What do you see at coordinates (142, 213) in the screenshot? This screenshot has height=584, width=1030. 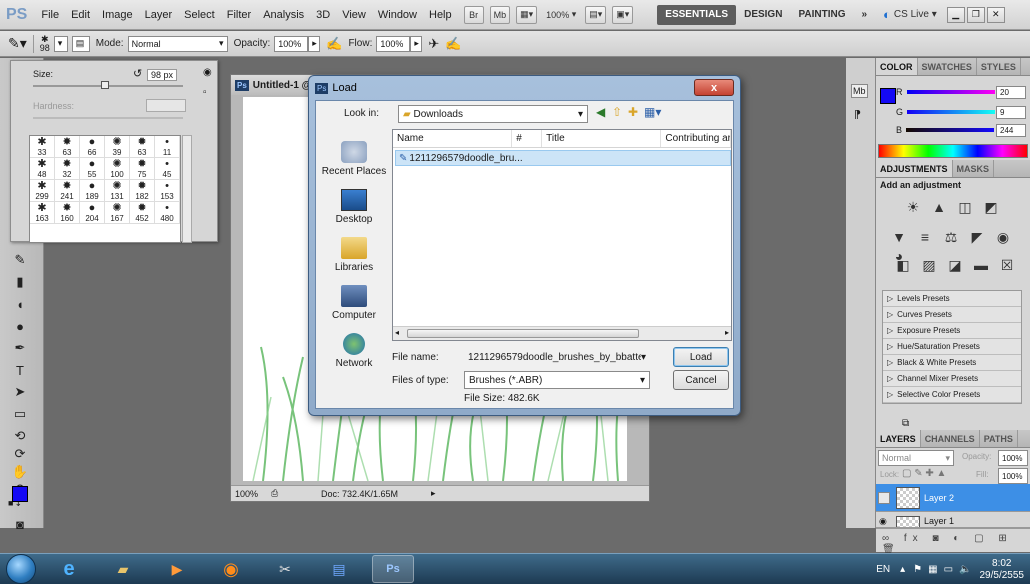 I see `brush-preset: ✹ 452` at bounding box center [142, 213].